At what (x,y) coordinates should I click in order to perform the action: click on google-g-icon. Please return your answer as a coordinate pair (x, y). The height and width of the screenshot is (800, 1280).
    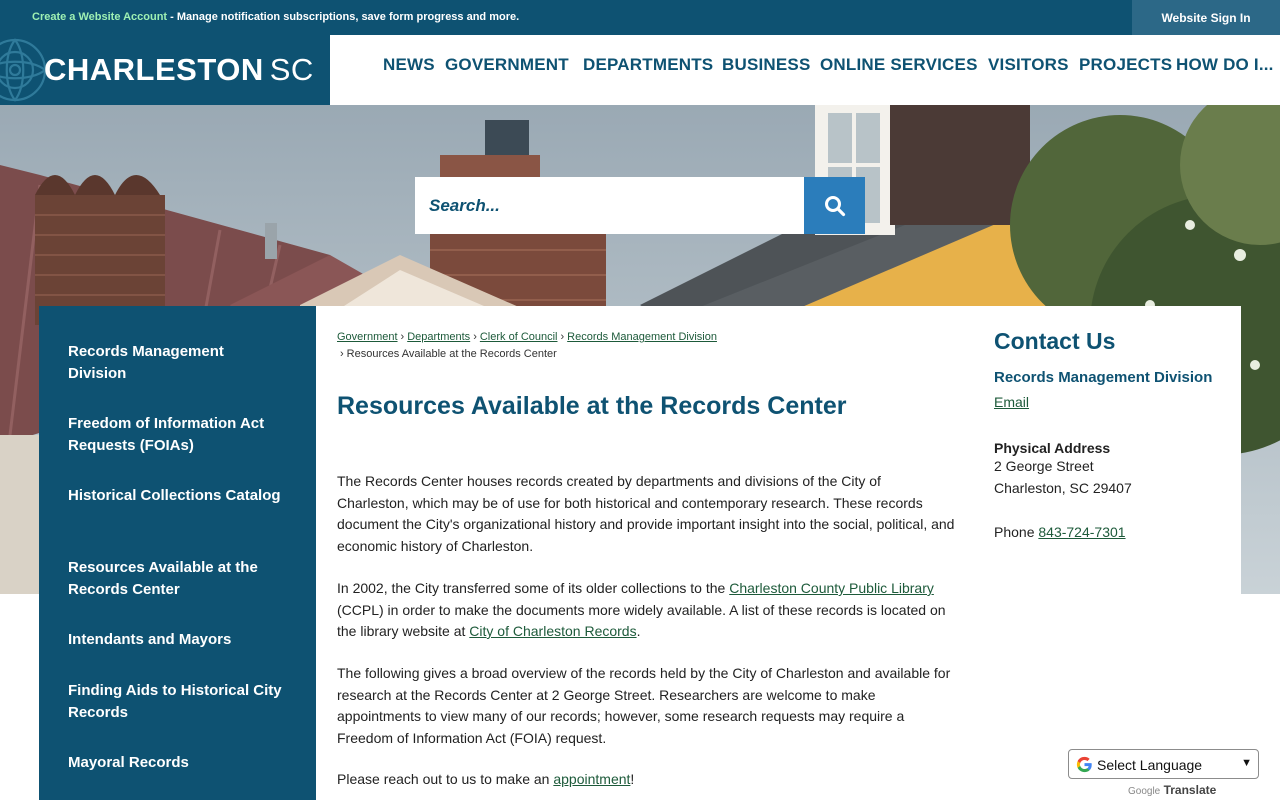
    Looking at the image, I should click on (1084, 764).